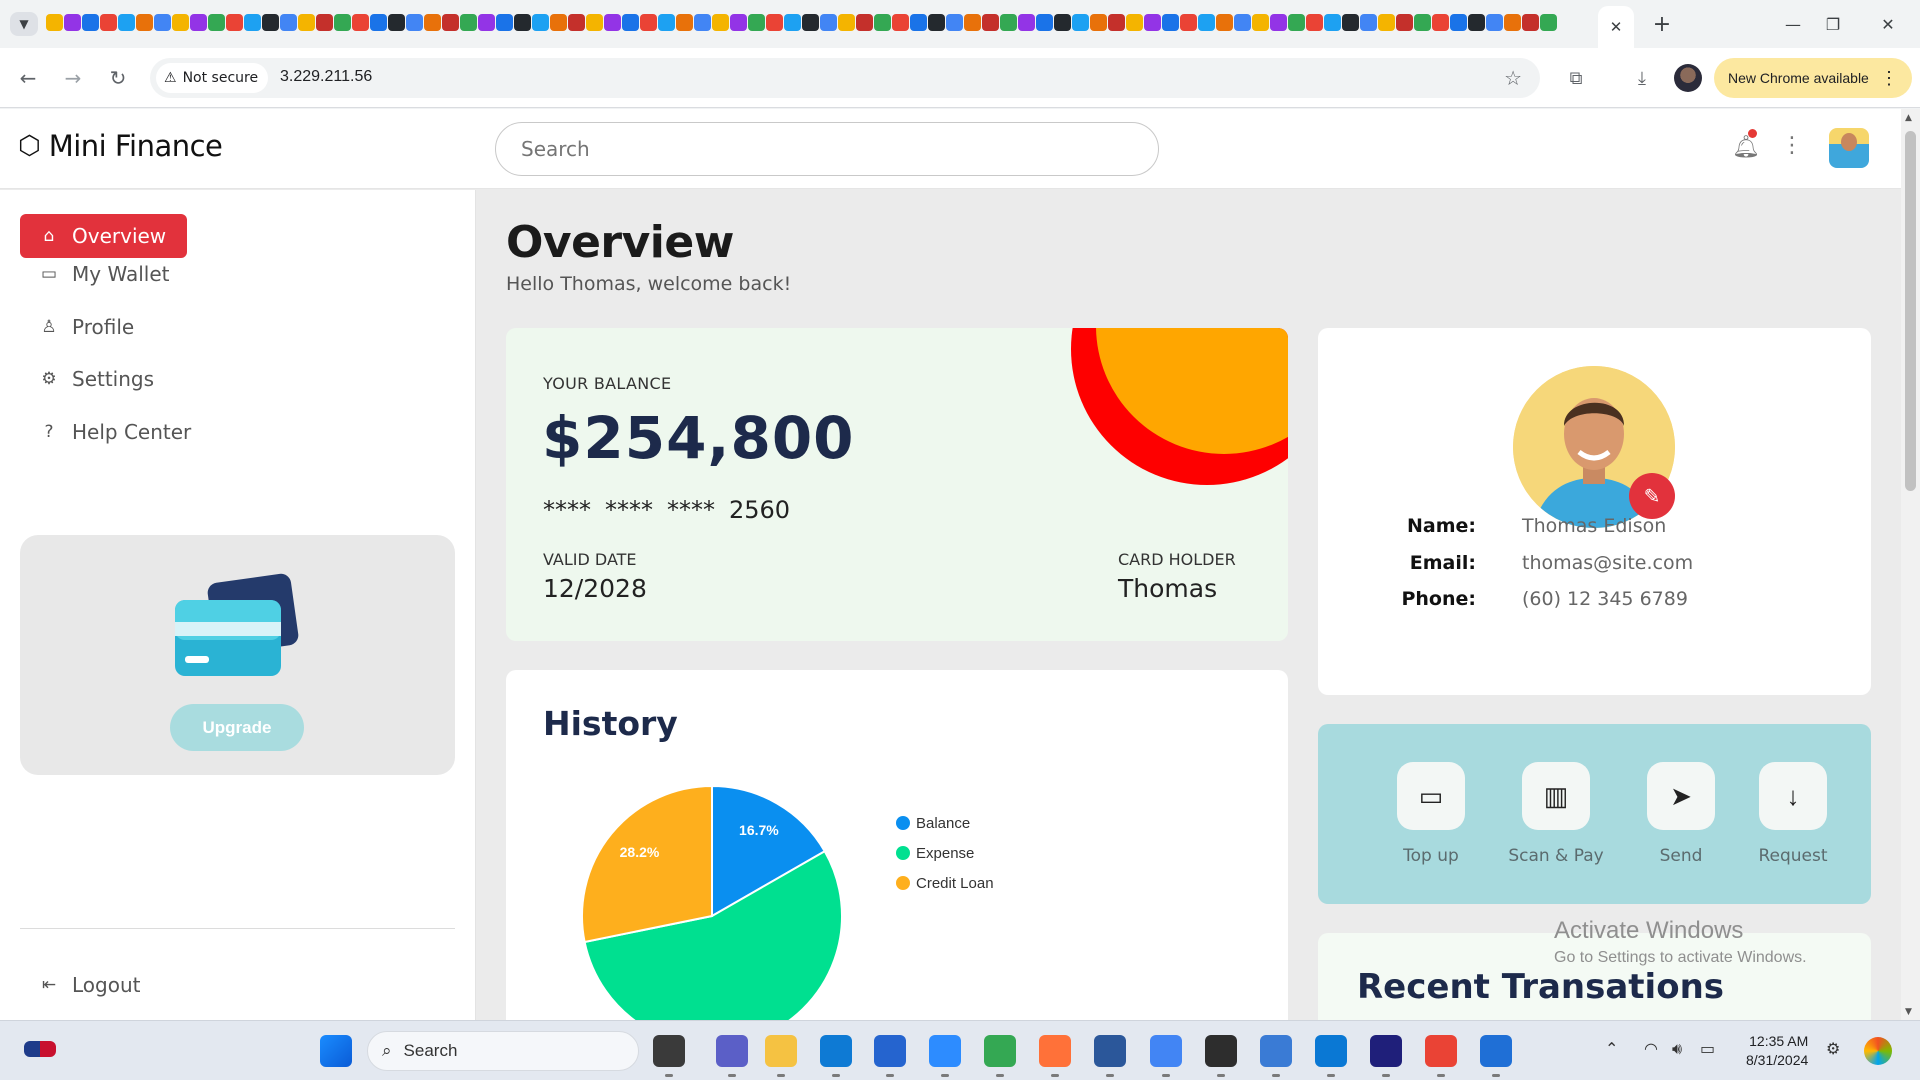  I want to click on battery-icon: ▭, so click(1707, 1048).